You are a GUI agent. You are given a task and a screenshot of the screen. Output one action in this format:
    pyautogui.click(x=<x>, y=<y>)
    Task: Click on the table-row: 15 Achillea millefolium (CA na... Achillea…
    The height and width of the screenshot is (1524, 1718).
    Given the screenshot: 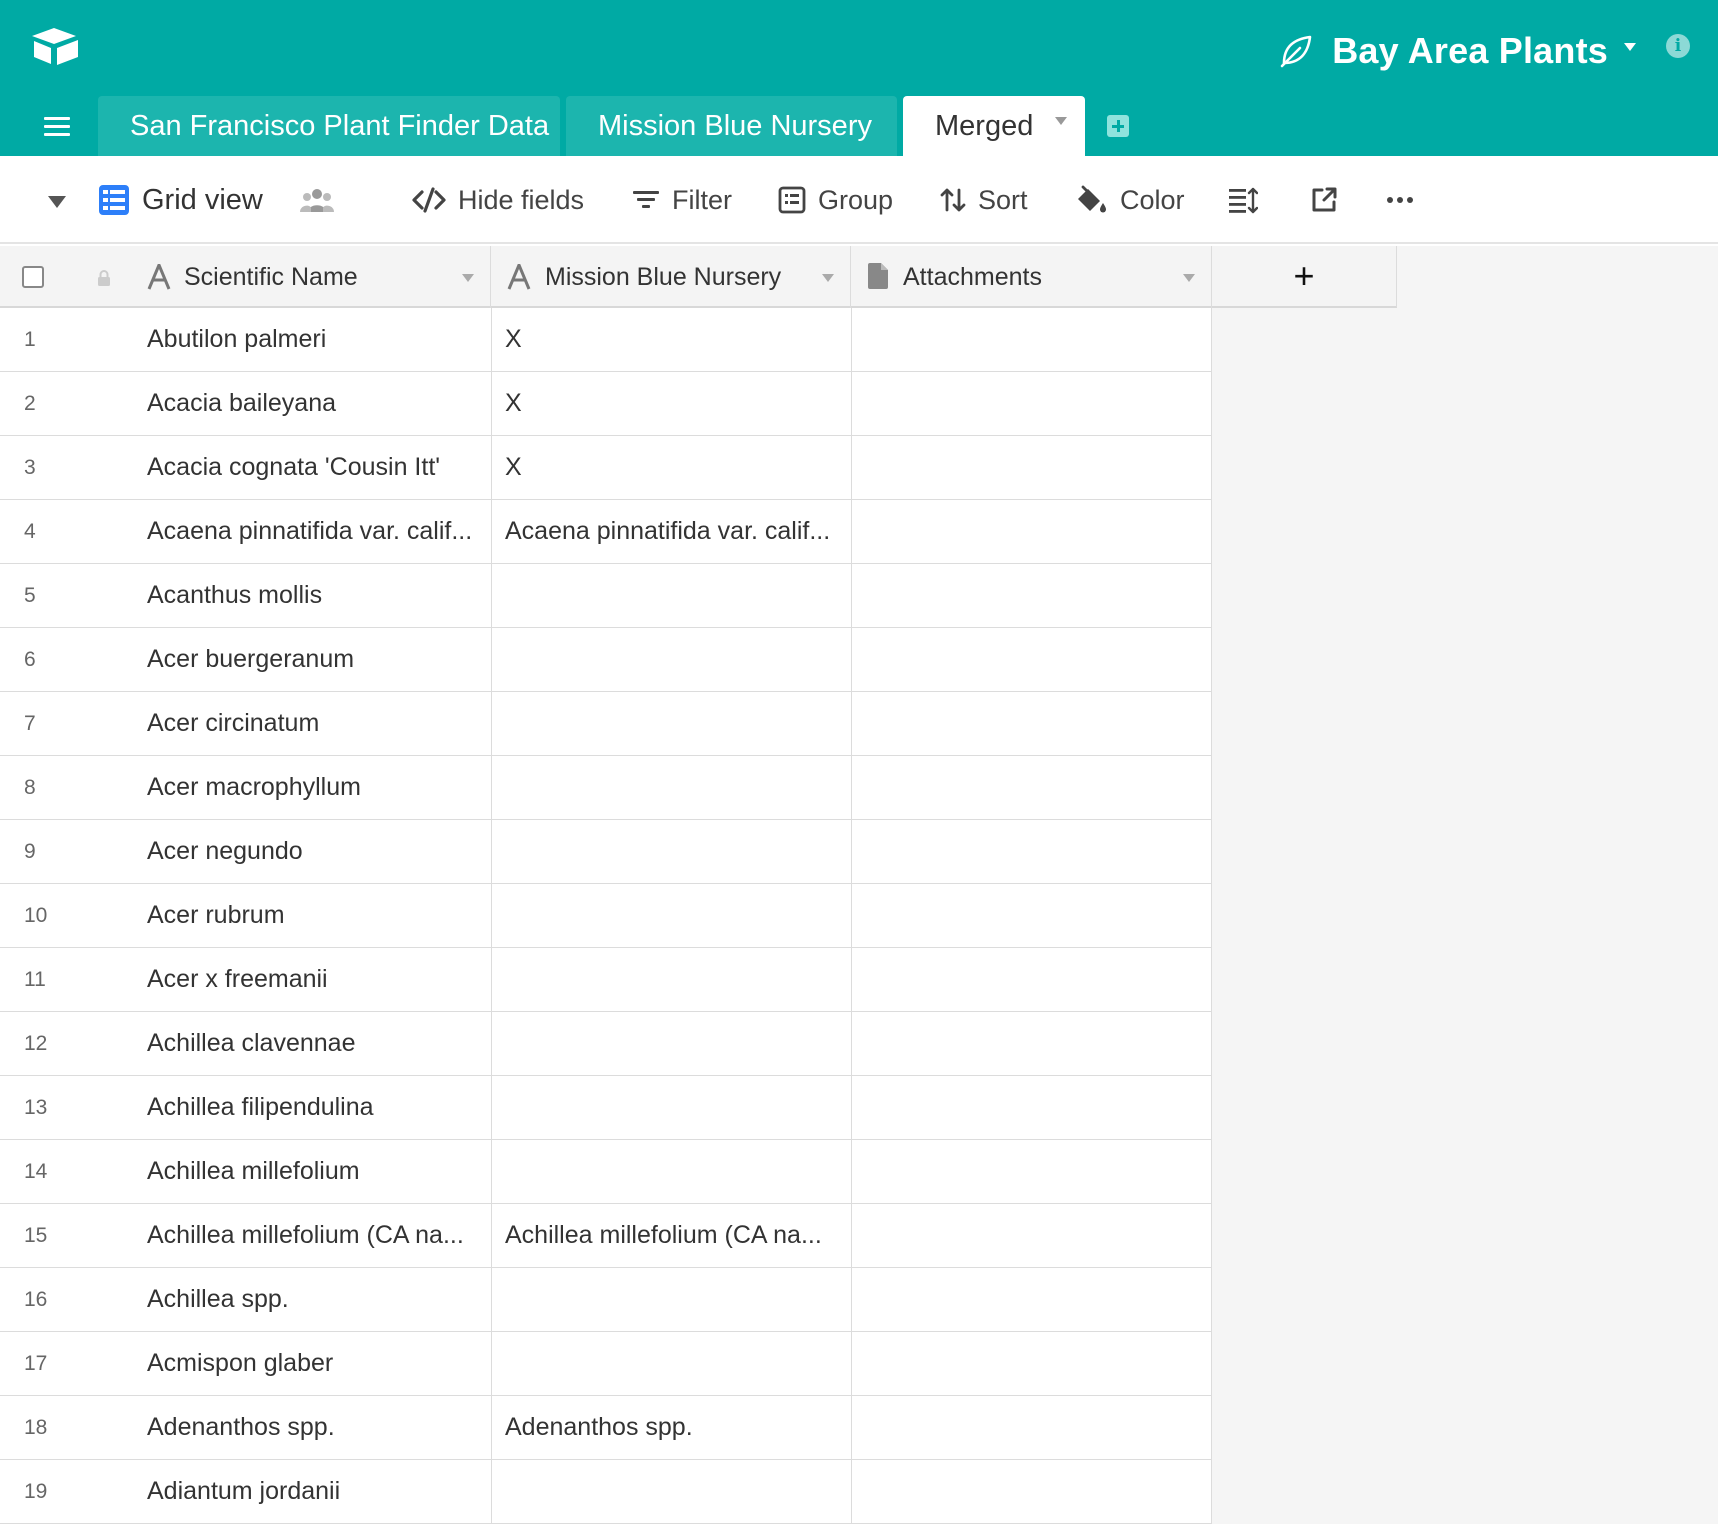 What is the action you would take?
    pyautogui.click(x=606, y=1236)
    